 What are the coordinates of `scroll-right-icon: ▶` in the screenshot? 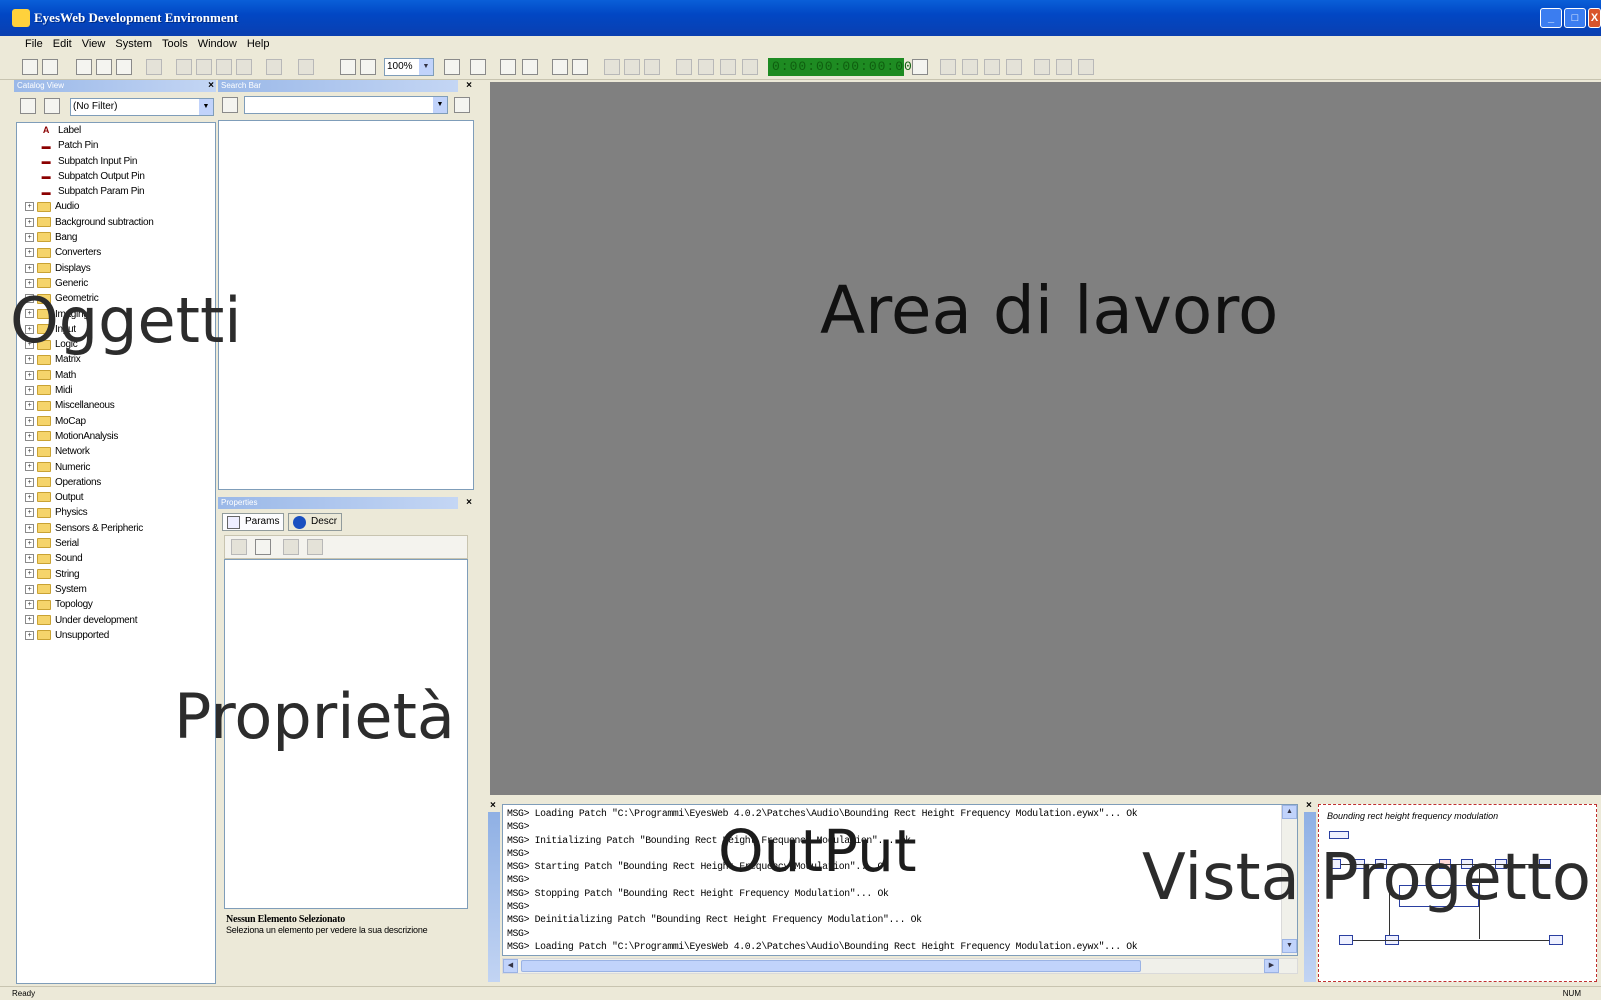 It's located at (1271, 966).